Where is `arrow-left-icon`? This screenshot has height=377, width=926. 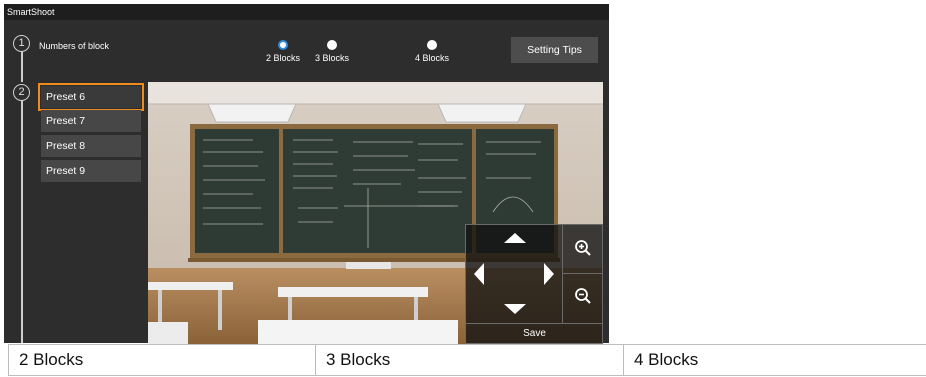 arrow-left-icon is located at coordinates (479, 274).